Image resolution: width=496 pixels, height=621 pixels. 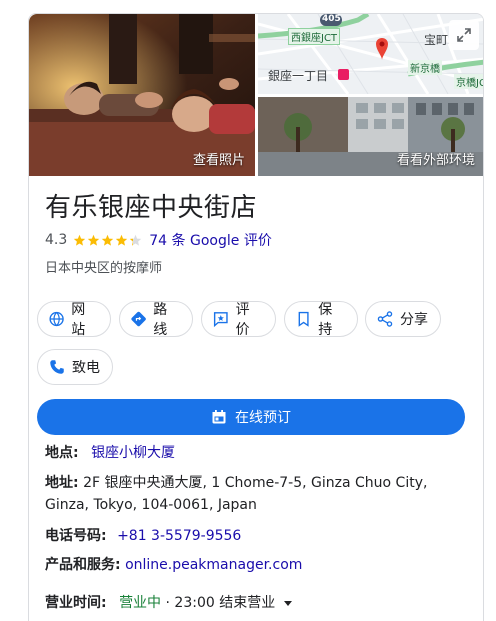 I want to click on hours-status: 营业中, so click(x=140, y=603).